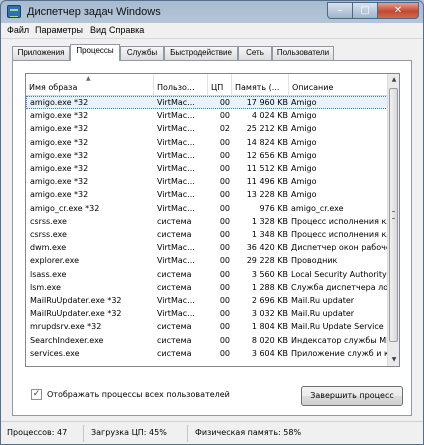 The height and width of the screenshot is (445, 424). What do you see at coordinates (365, 10) in the screenshot?
I see `maximize-button: □` at bounding box center [365, 10].